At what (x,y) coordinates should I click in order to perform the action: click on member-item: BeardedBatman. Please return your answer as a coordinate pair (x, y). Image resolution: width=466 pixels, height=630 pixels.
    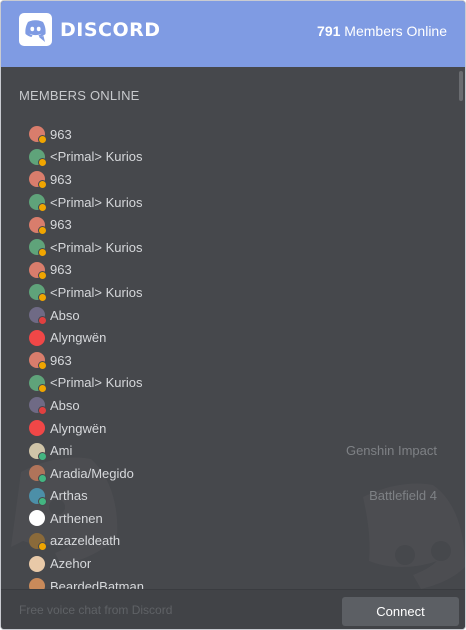
    Looking at the image, I should click on (235, 582).